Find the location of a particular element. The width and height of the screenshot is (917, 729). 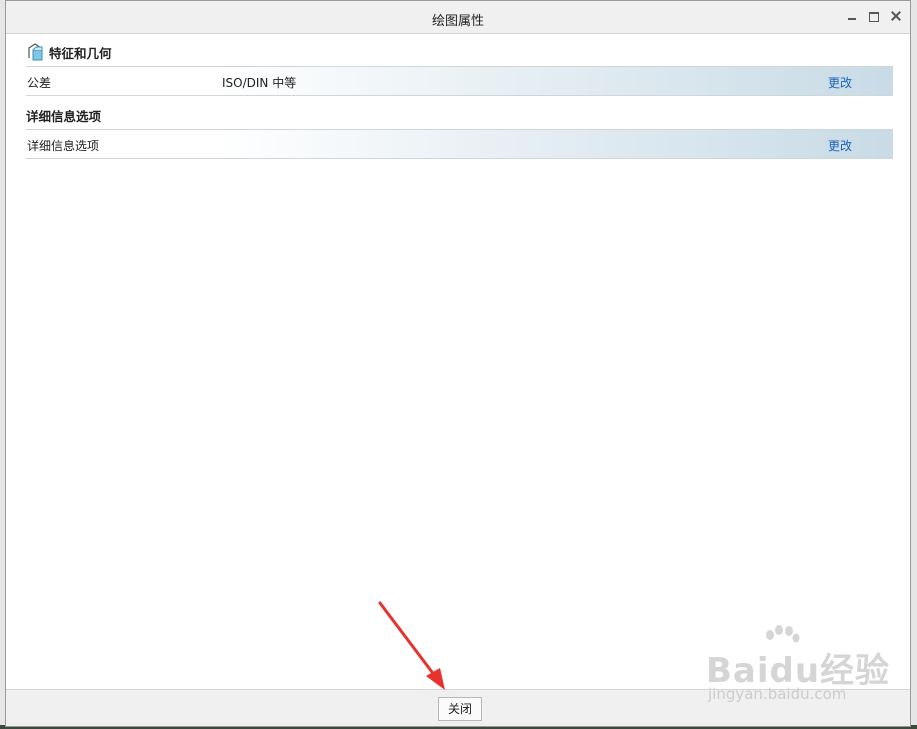

dialog-titlebar: 绘图属性 is located at coordinates (458, 17).